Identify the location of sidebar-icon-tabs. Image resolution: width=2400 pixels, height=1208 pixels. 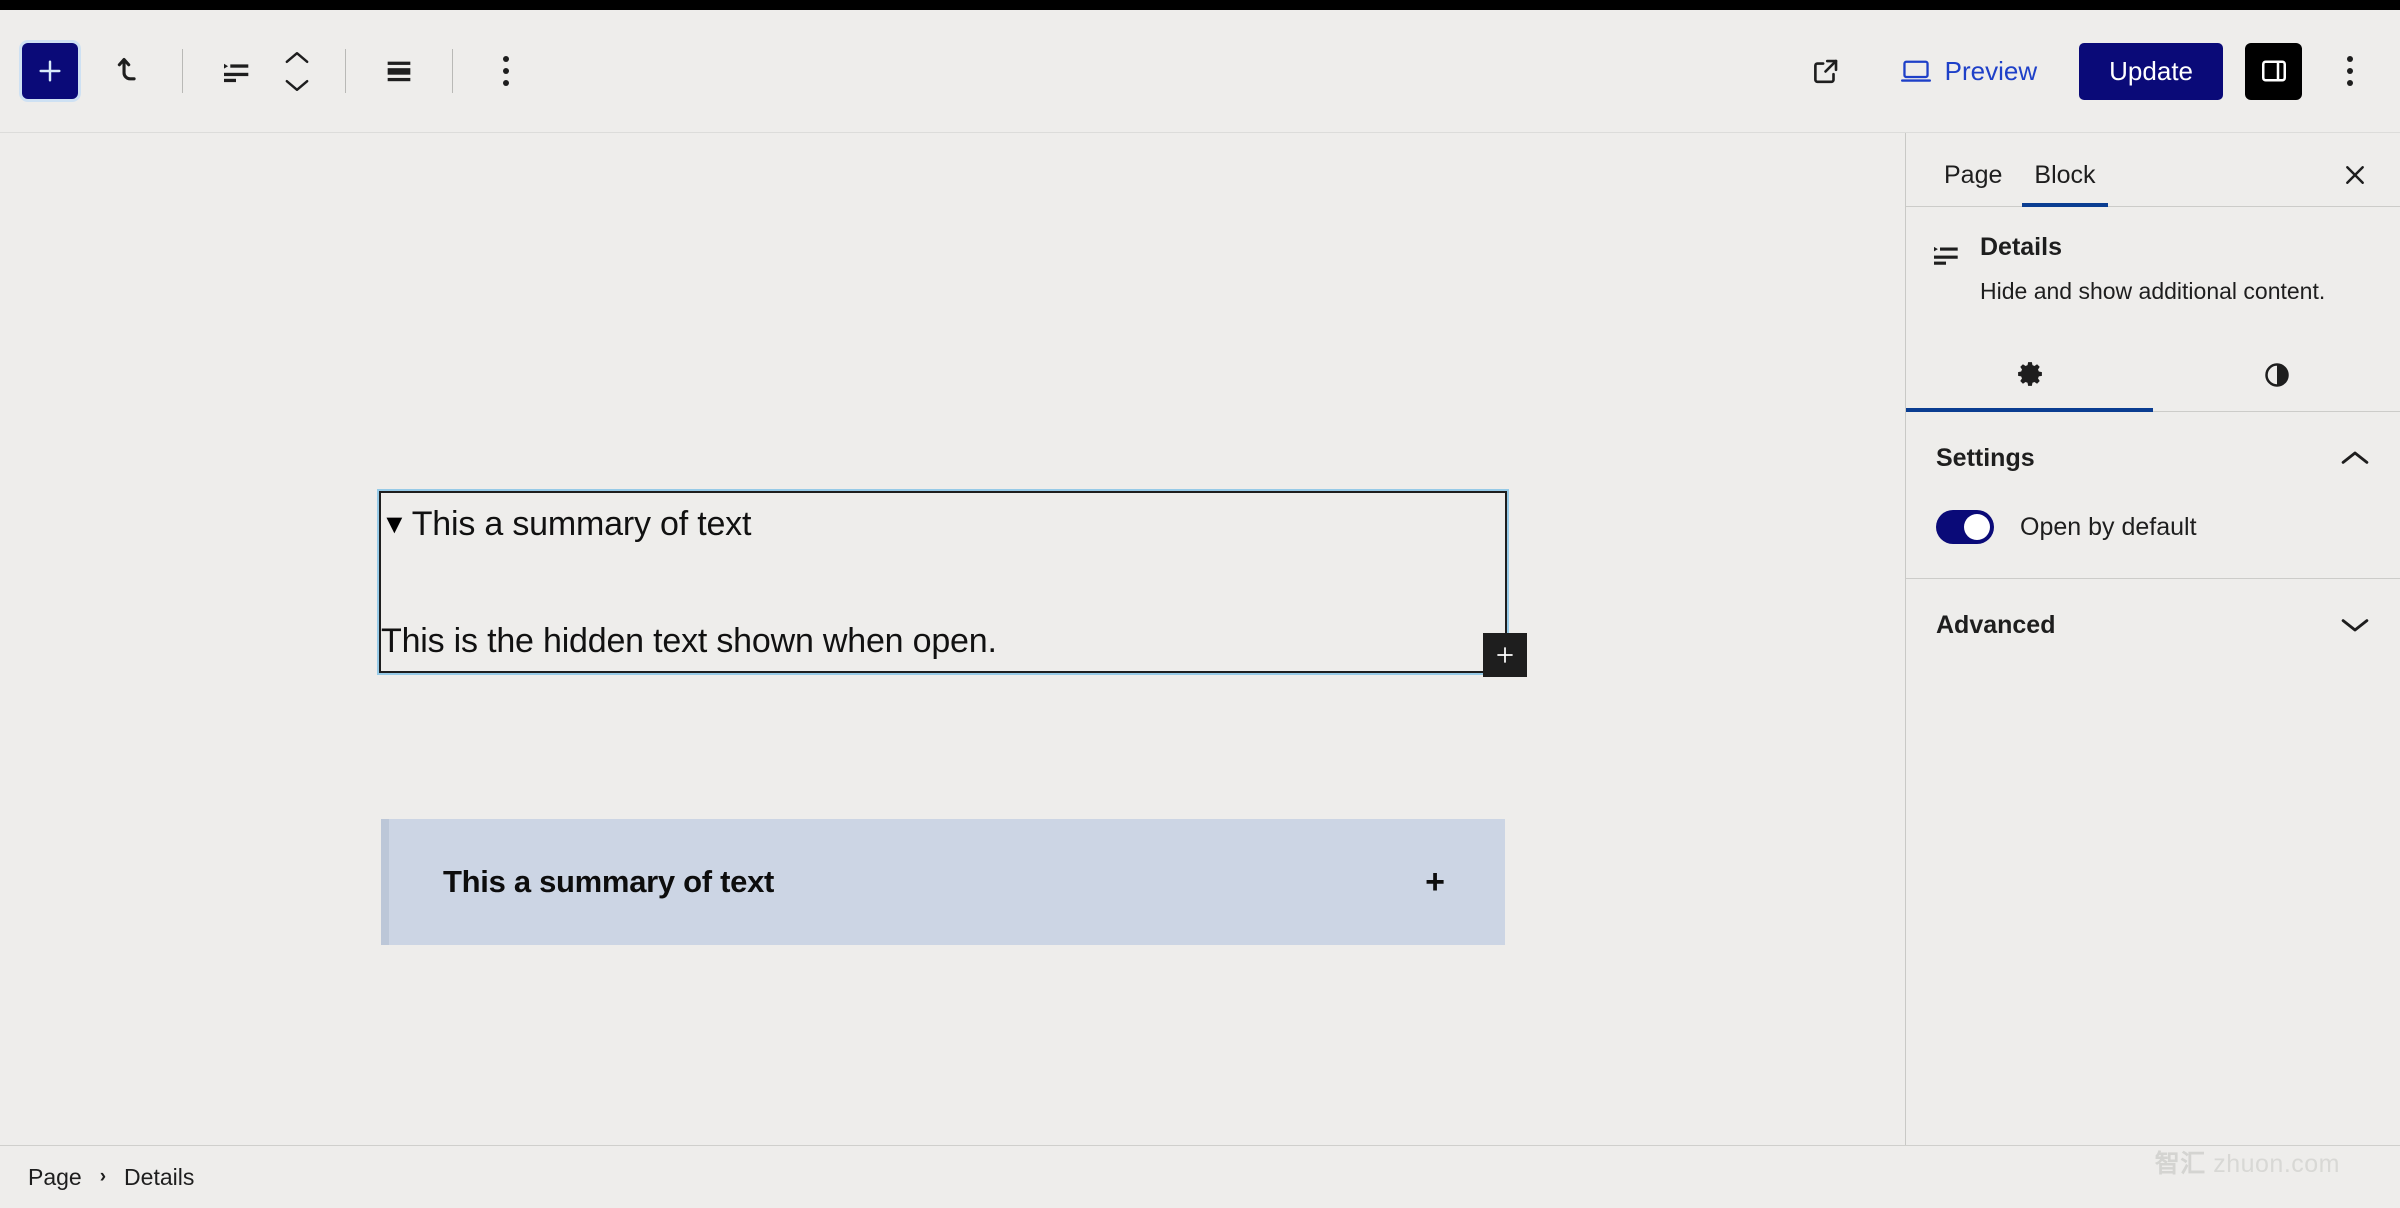
(2153, 376).